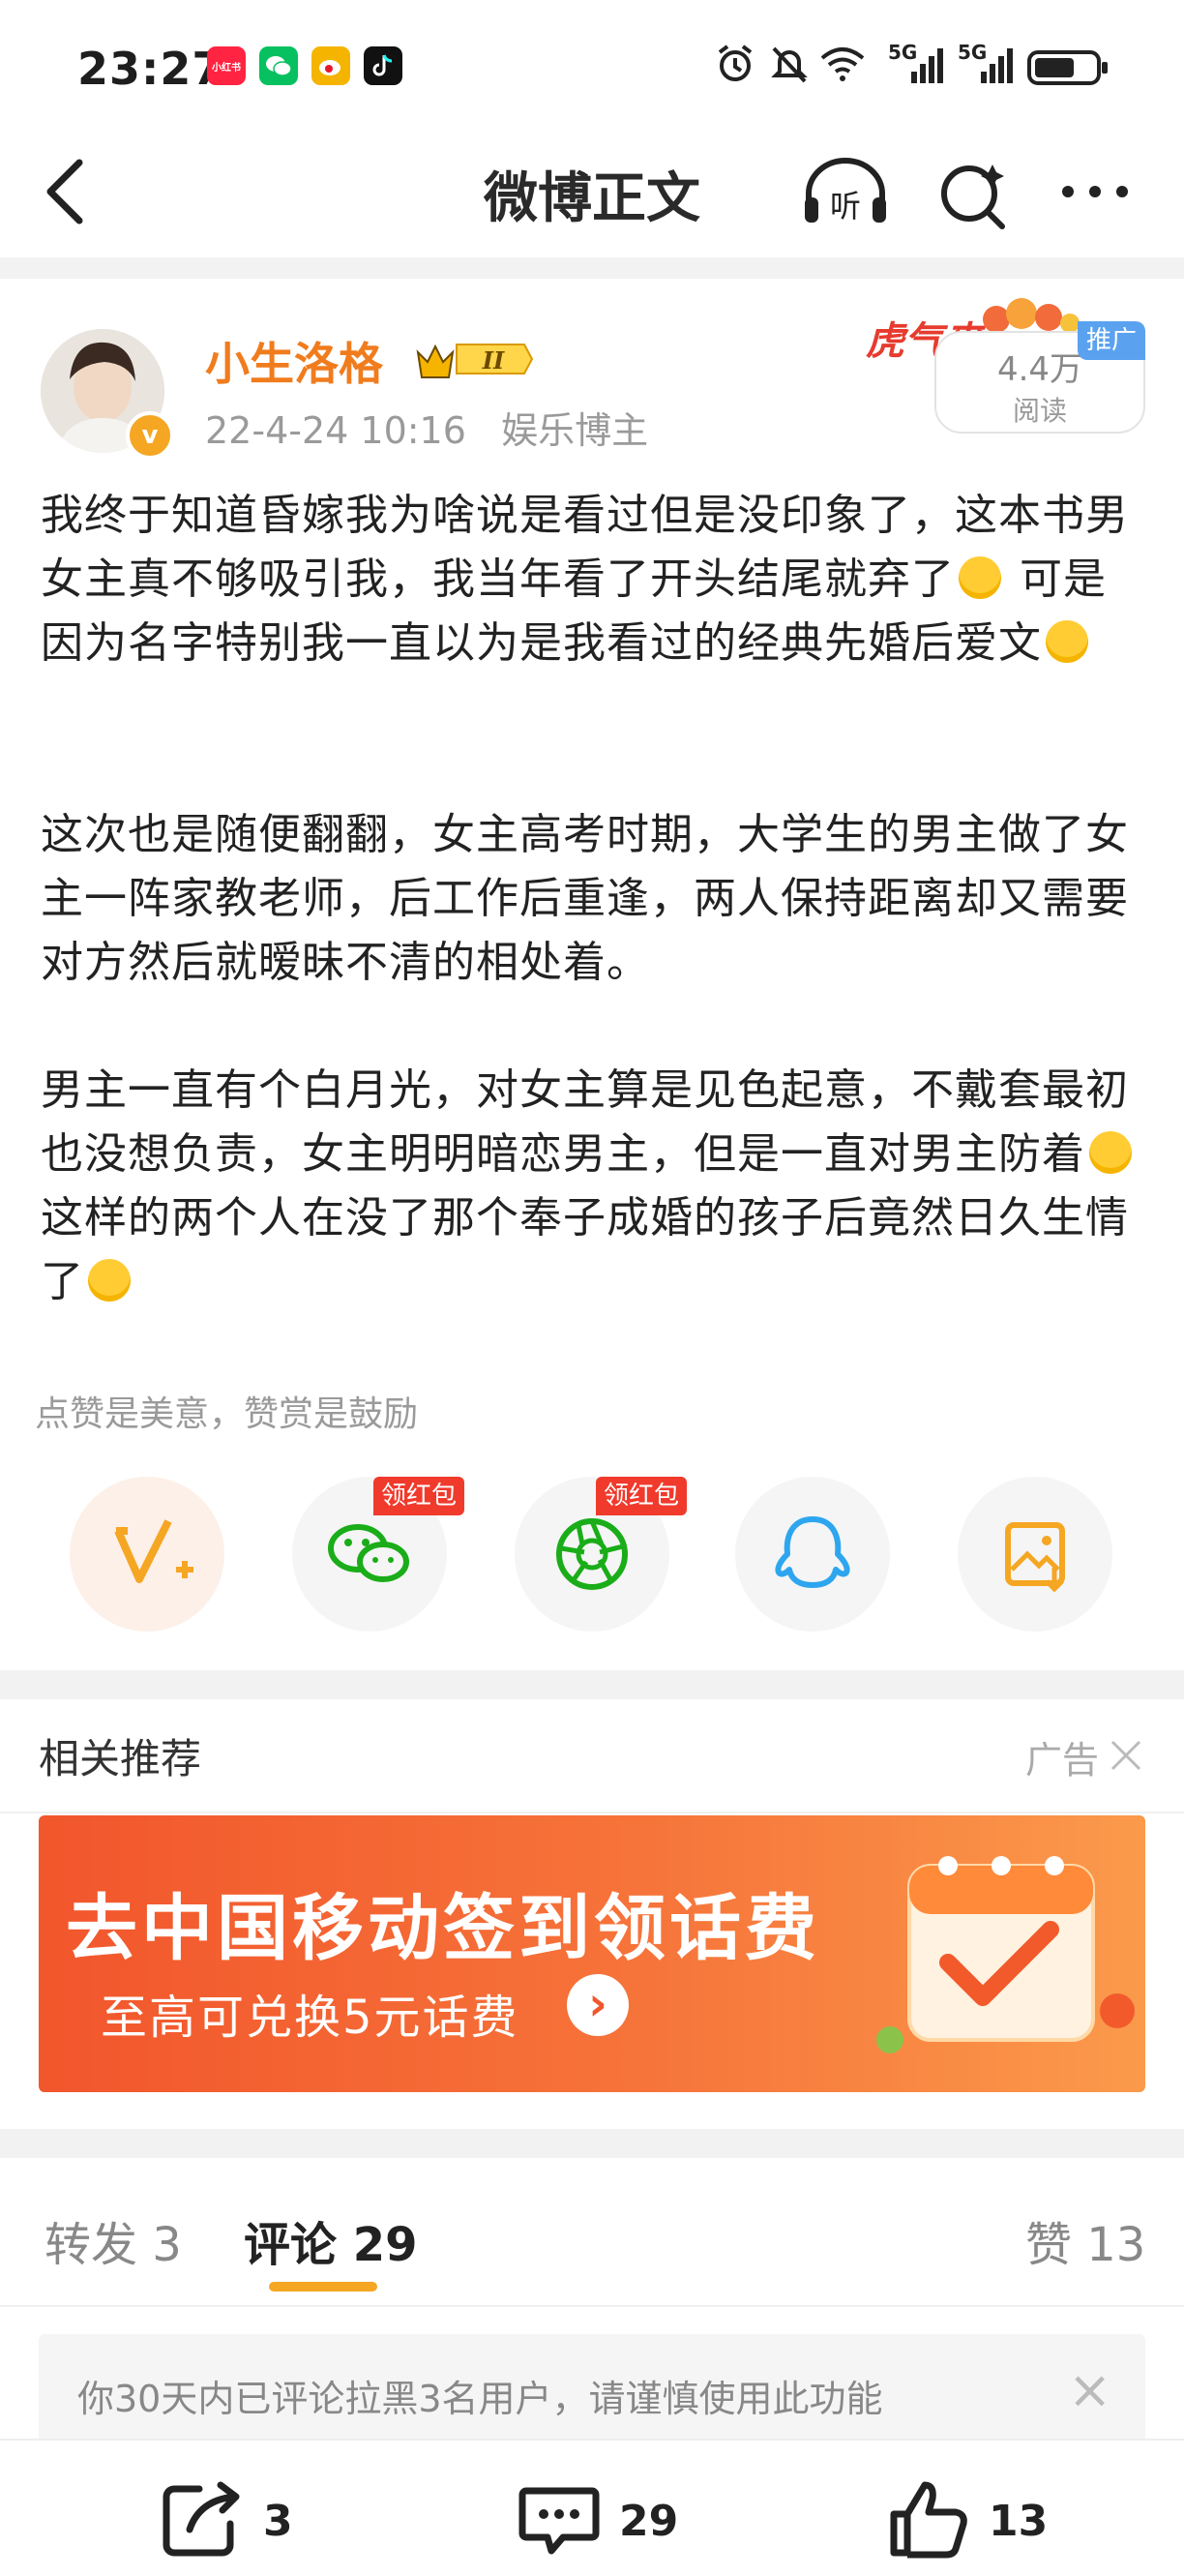 The height and width of the screenshot is (2576, 1184). Describe the element at coordinates (980, 577) in the screenshot. I see `laugh-cry-emoji-icon` at that location.